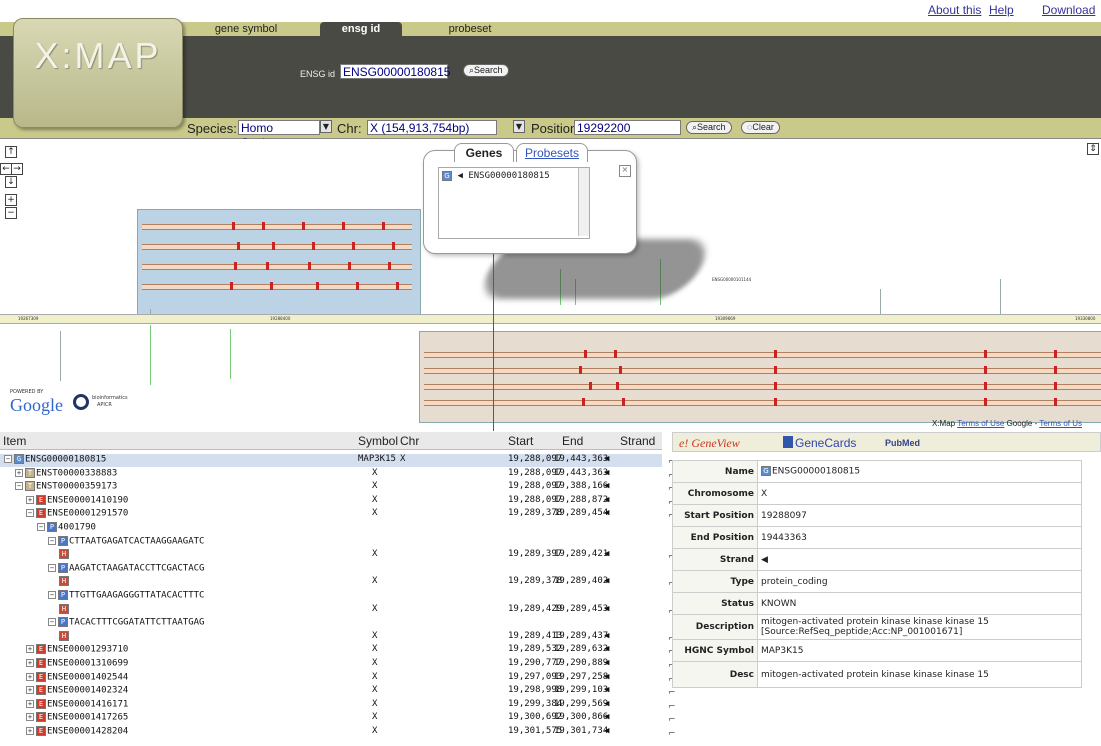 Image resolution: width=1101 pixels, height=746 pixels. Describe the element at coordinates (331, 705) in the screenshot. I see `table-row: + E ENSE00001416171 X 19,299,384 19,299,569 ◀` at that location.